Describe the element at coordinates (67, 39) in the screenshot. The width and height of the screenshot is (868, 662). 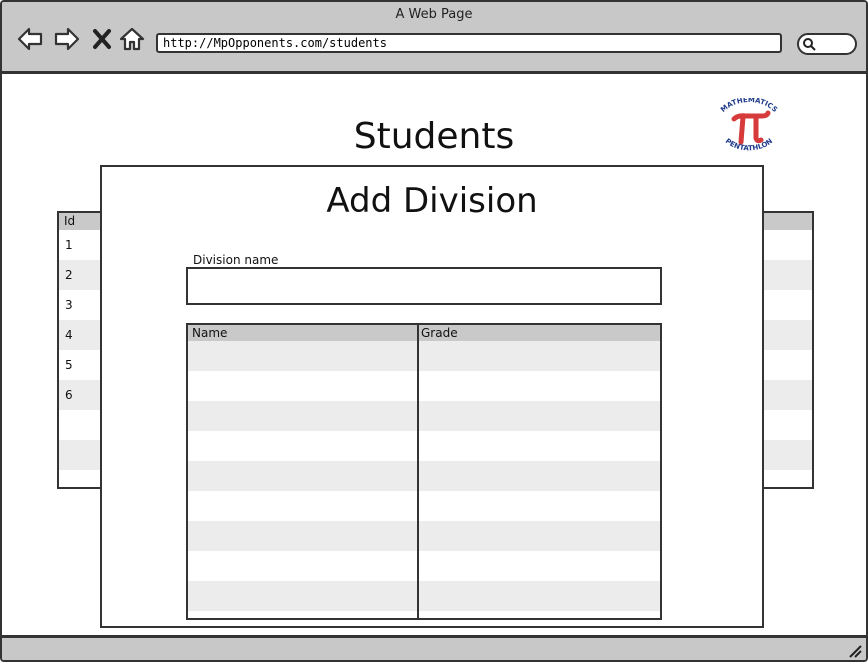
I see `forward-arrow-icon` at that location.